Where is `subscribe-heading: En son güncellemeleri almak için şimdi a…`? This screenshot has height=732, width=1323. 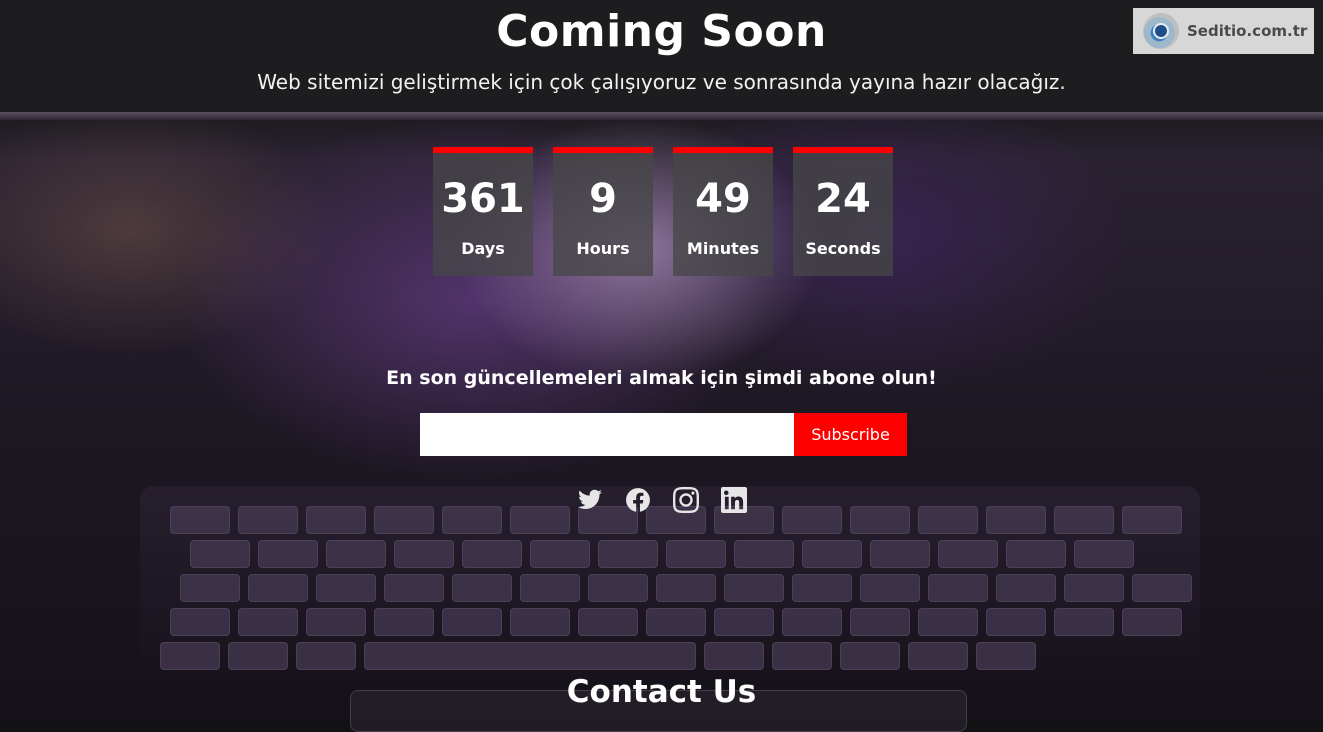
subscribe-heading: En son güncellemeleri almak için şimdi a… is located at coordinates (661, 378).